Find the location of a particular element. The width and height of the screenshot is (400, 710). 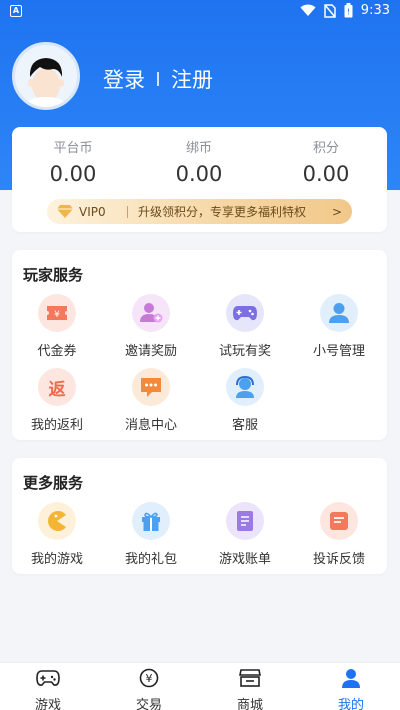

notification-a-icon: A is located at coordinates (16, 11).